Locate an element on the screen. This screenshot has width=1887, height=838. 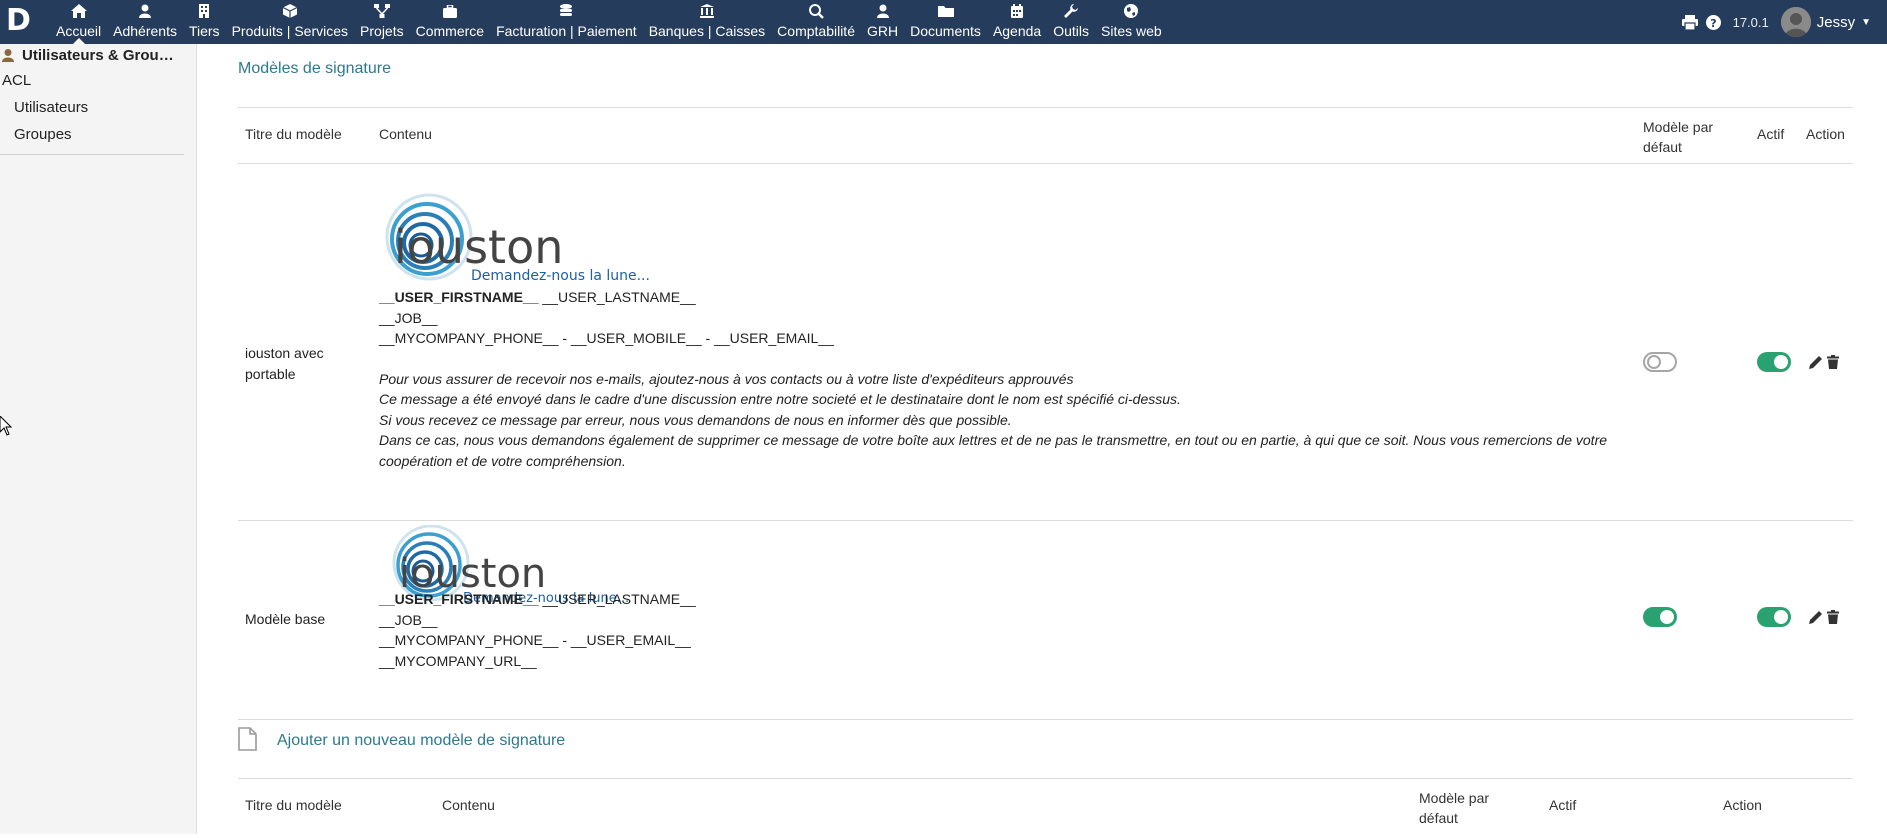
menu-label: Outils is located at coordinates (1071, 31).